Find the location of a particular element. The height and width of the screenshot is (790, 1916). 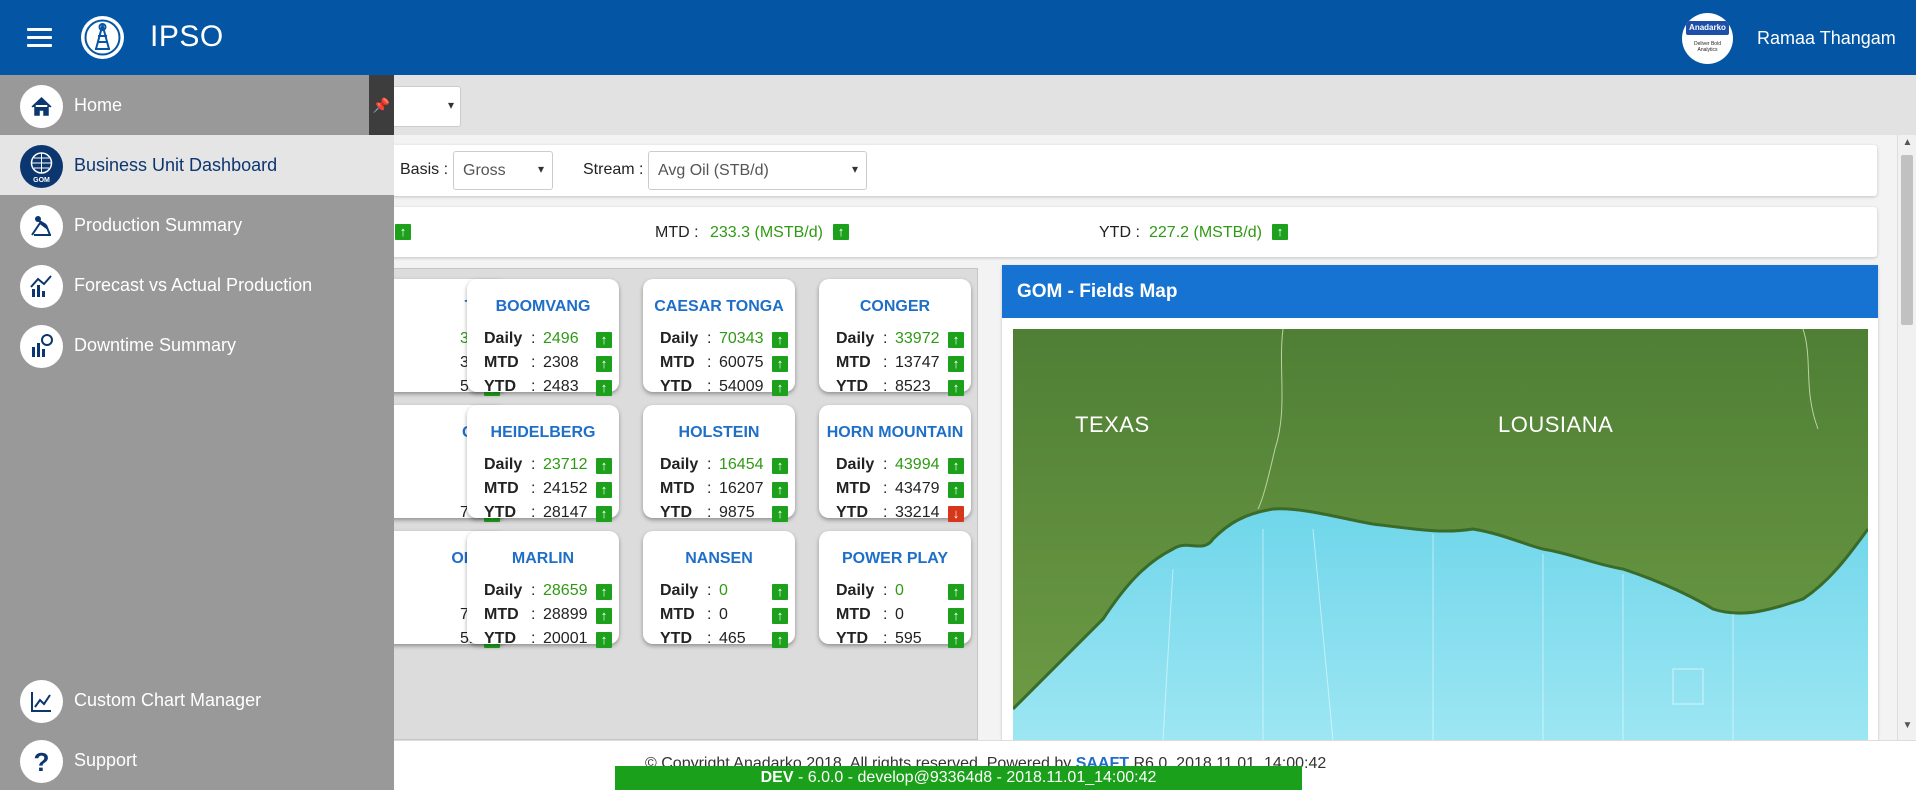

nav-item-custom-chart-manager: Custom Chart Manager is located at coordinates (197, 700).